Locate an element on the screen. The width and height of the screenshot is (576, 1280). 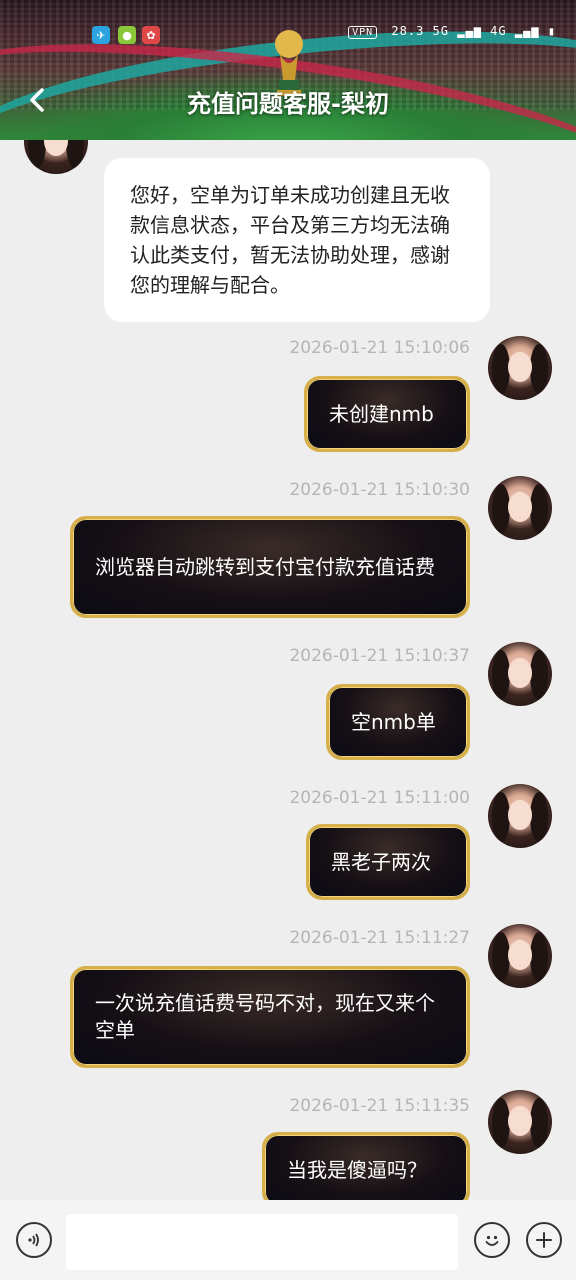
network-type-2: 4G is located at coordinates (498, 31).